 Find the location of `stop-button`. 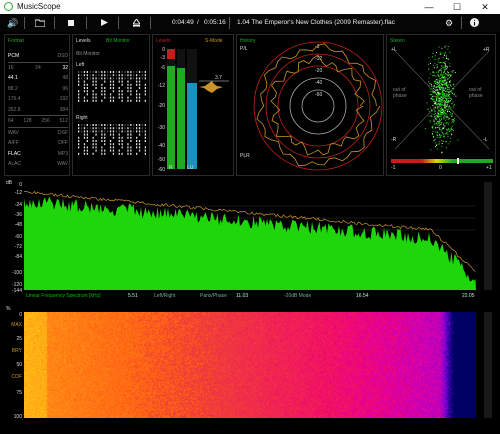

stop-button is located at coordinates (71, 23).